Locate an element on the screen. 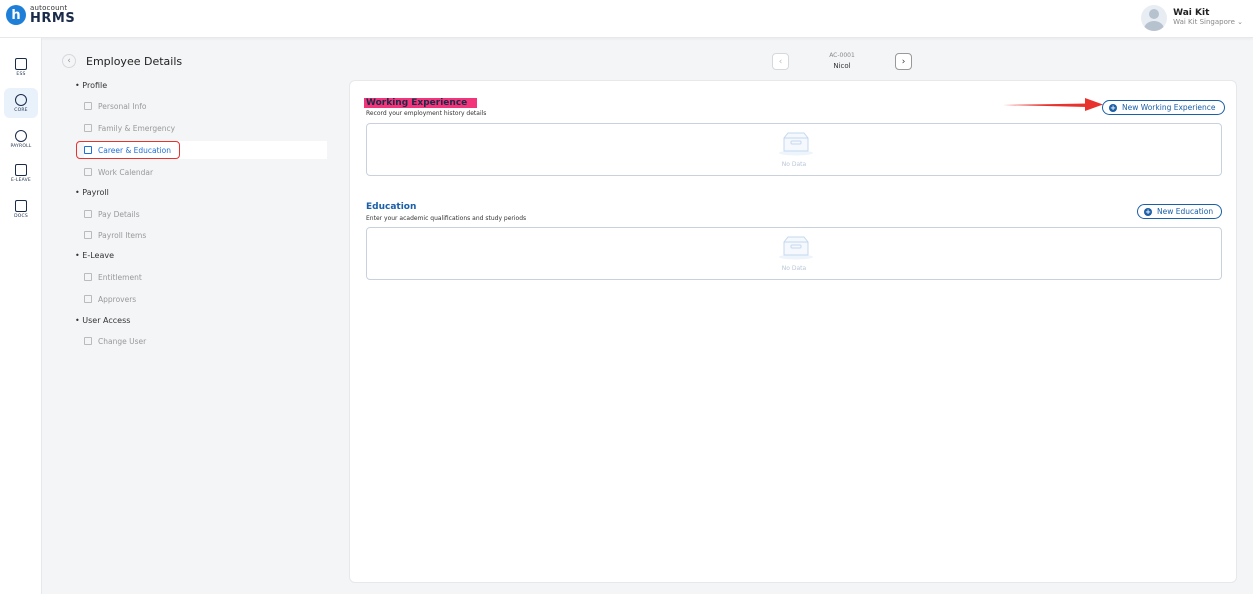 The width and height of the screenshot is (1253, 594). menu-item-payroll-items: Payroll Items is located at coordinates (205, 235).